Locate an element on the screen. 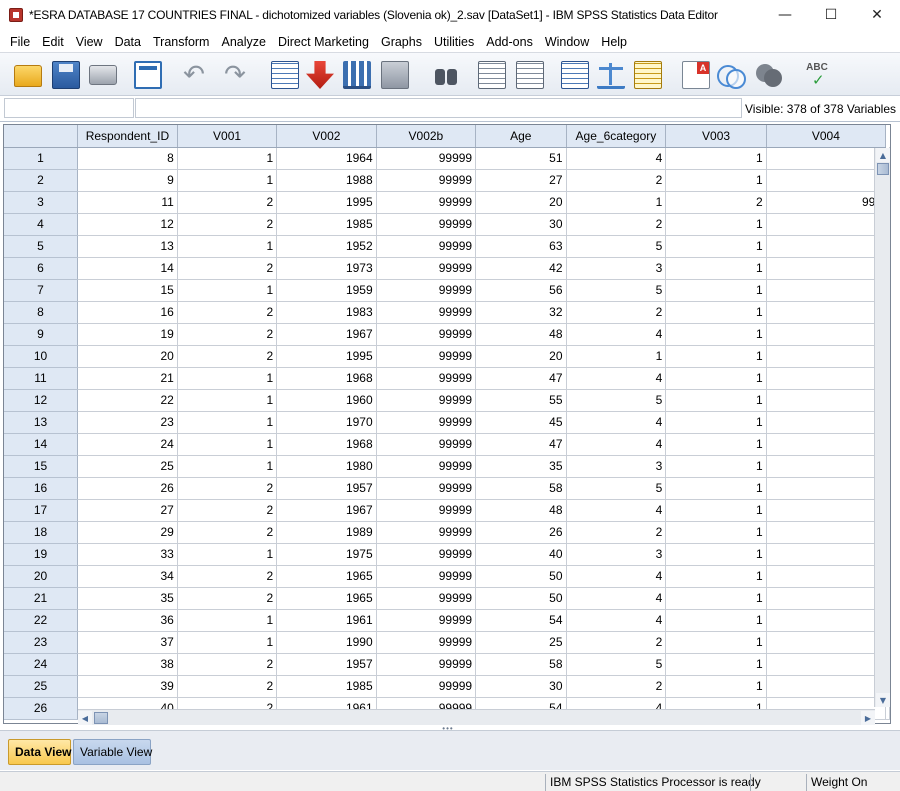  row-number-header: 26 is located at coordinates (41, 708).